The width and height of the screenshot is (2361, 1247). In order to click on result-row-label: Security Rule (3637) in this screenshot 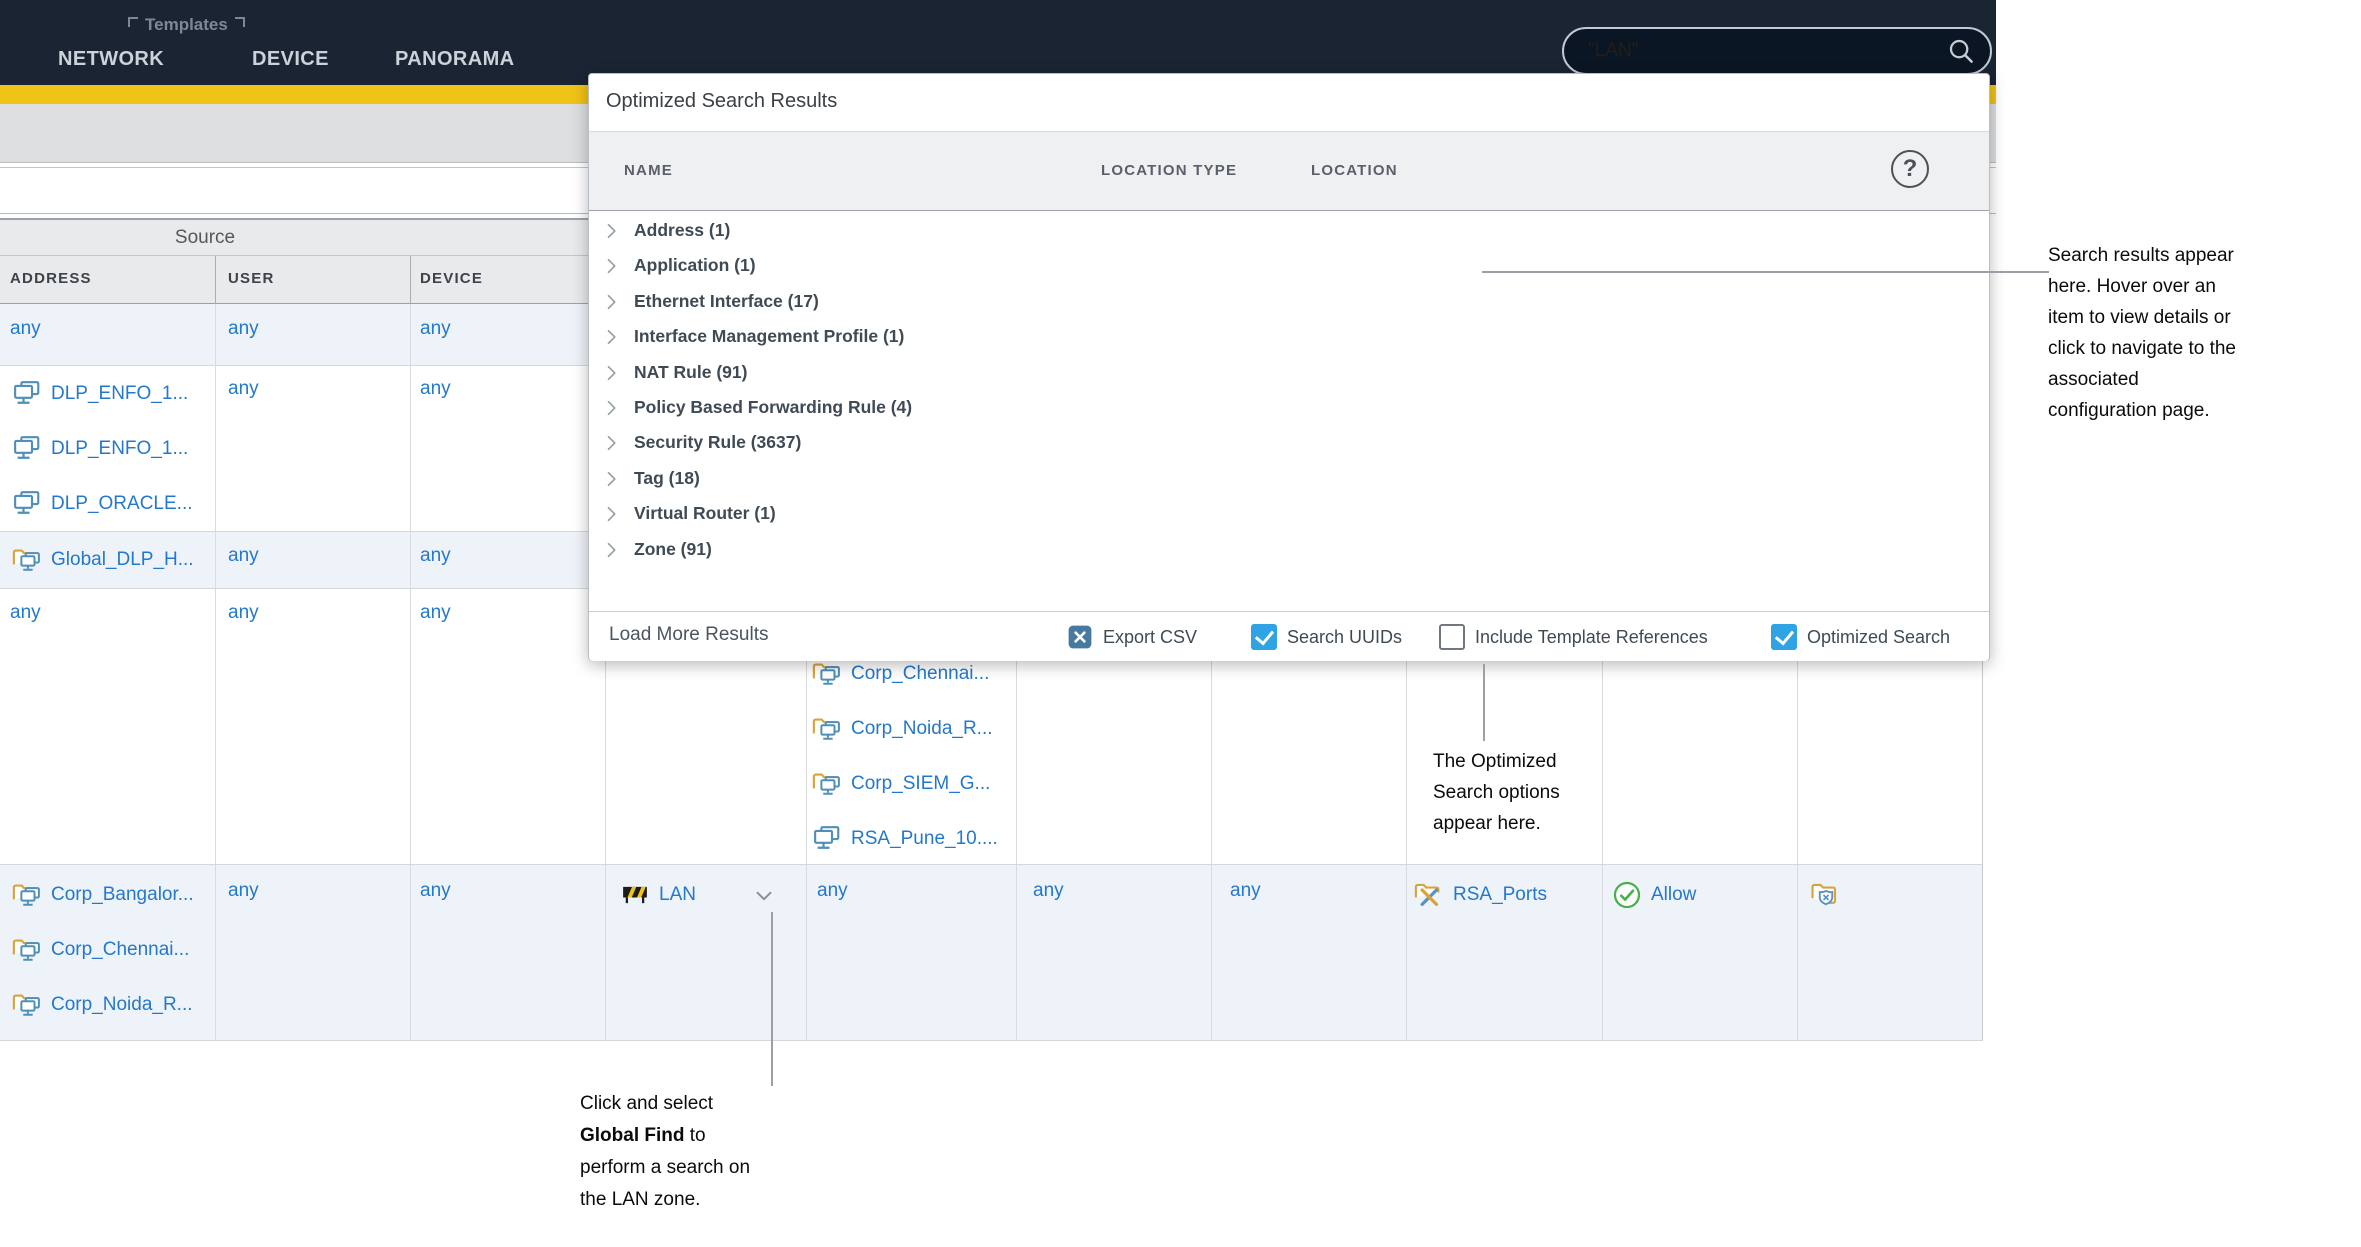, I will do `click(718, 442)`.